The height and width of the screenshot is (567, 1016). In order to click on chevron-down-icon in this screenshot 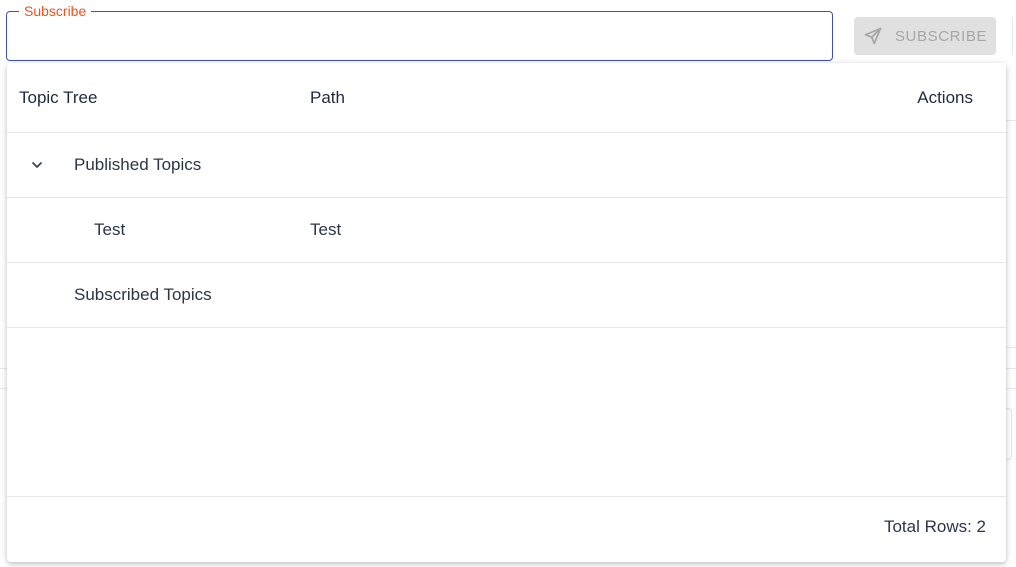, I will do `click(37, 165)`.